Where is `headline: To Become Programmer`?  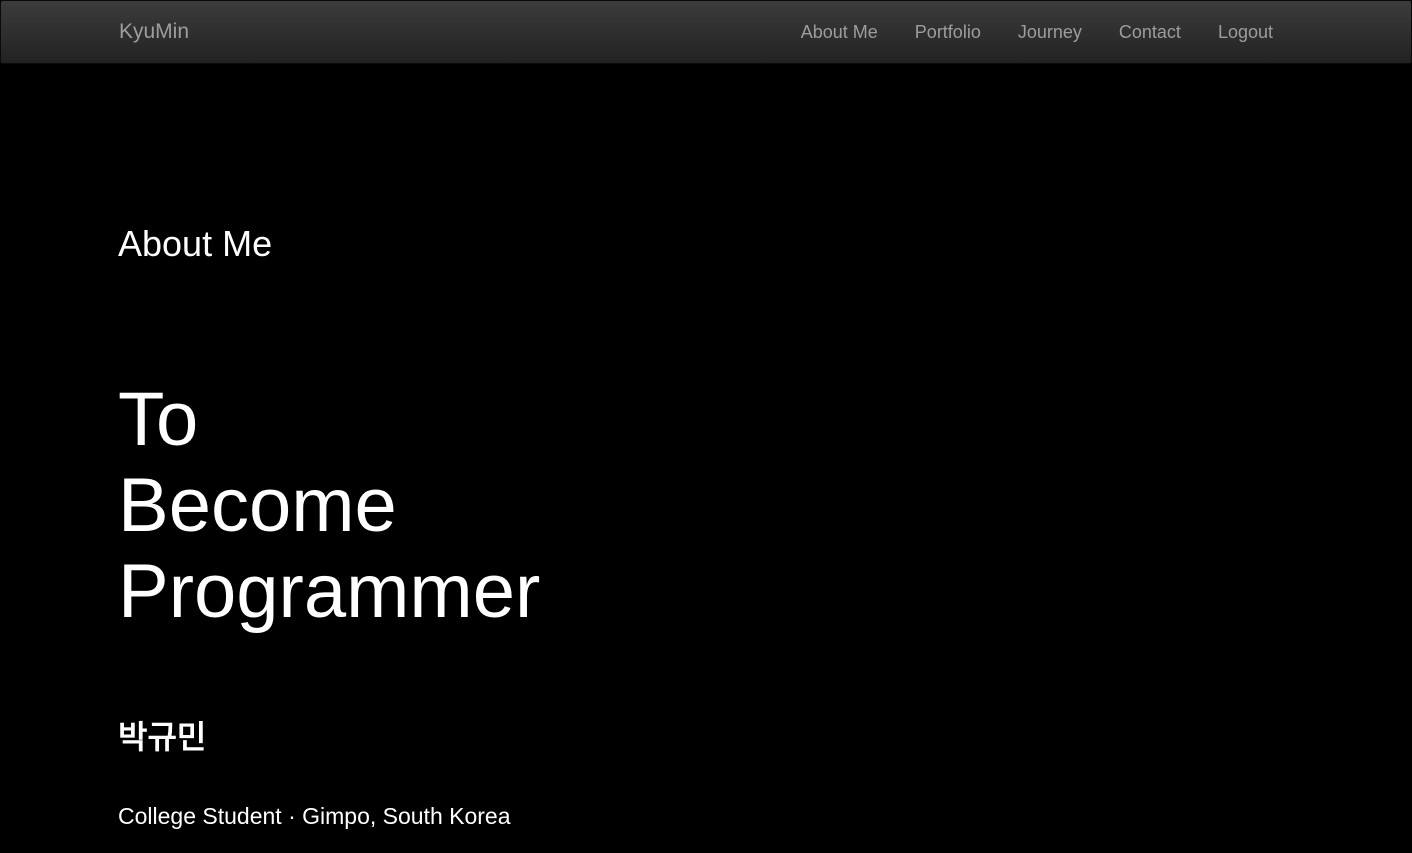 headline: To Become Programmer is located at coordinates (329, 506).